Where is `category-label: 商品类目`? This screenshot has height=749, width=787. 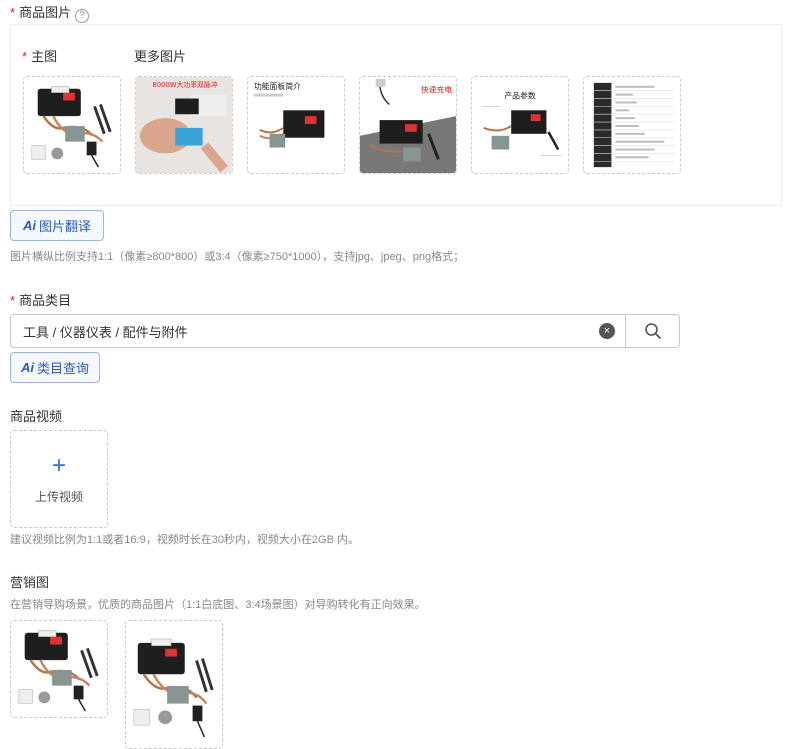
category-label: 商品类目 is located at coordinates (45, 300).